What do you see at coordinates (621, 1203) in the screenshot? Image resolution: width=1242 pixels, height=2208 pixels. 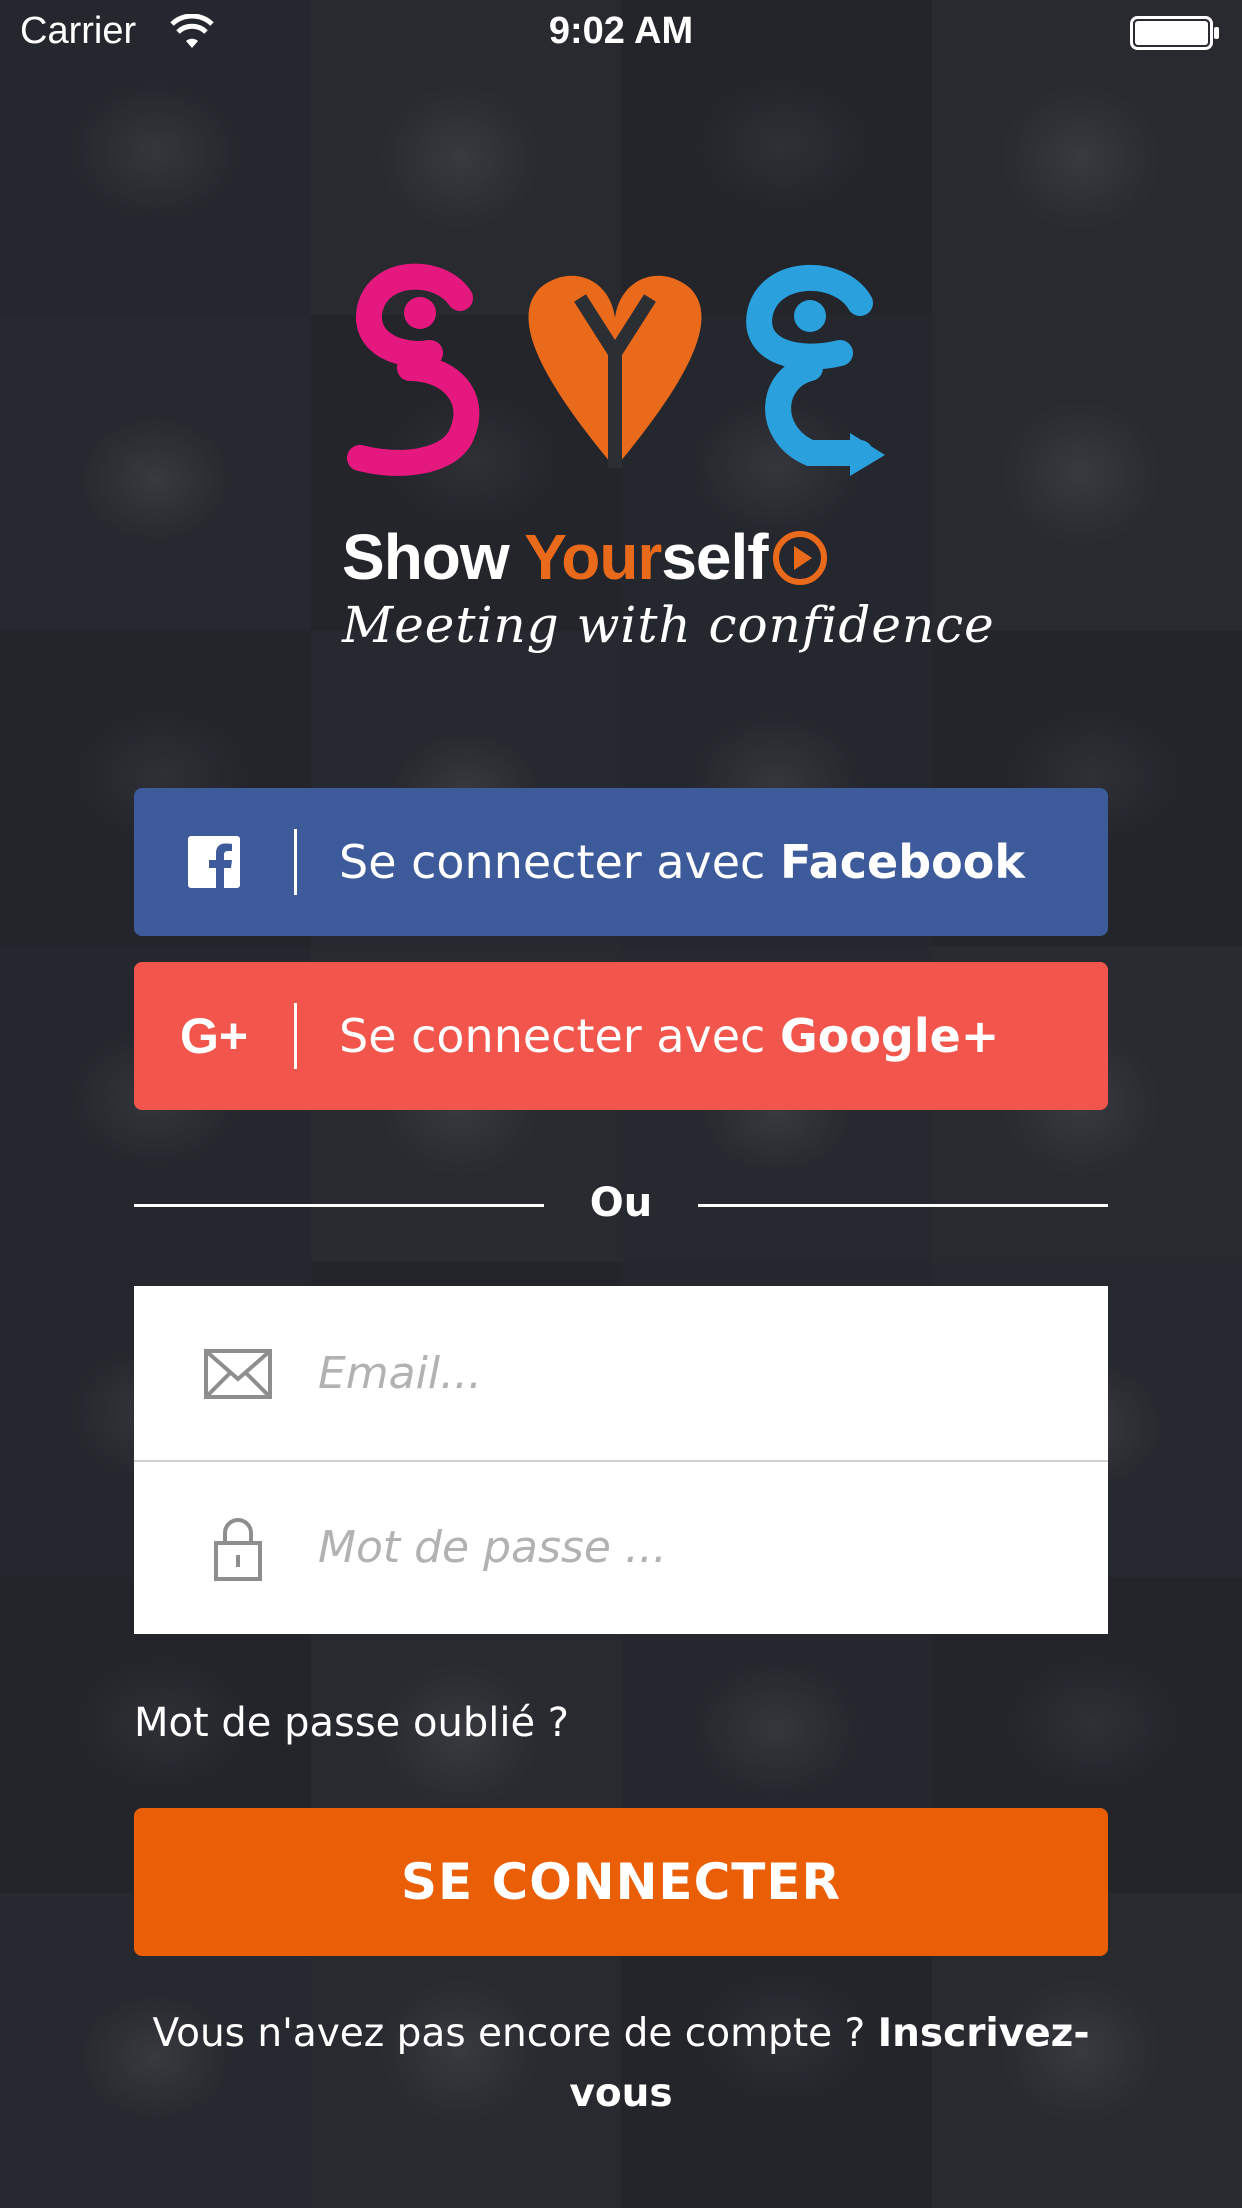 I see `or-label: Ou` at bounding box center [621, 1203].